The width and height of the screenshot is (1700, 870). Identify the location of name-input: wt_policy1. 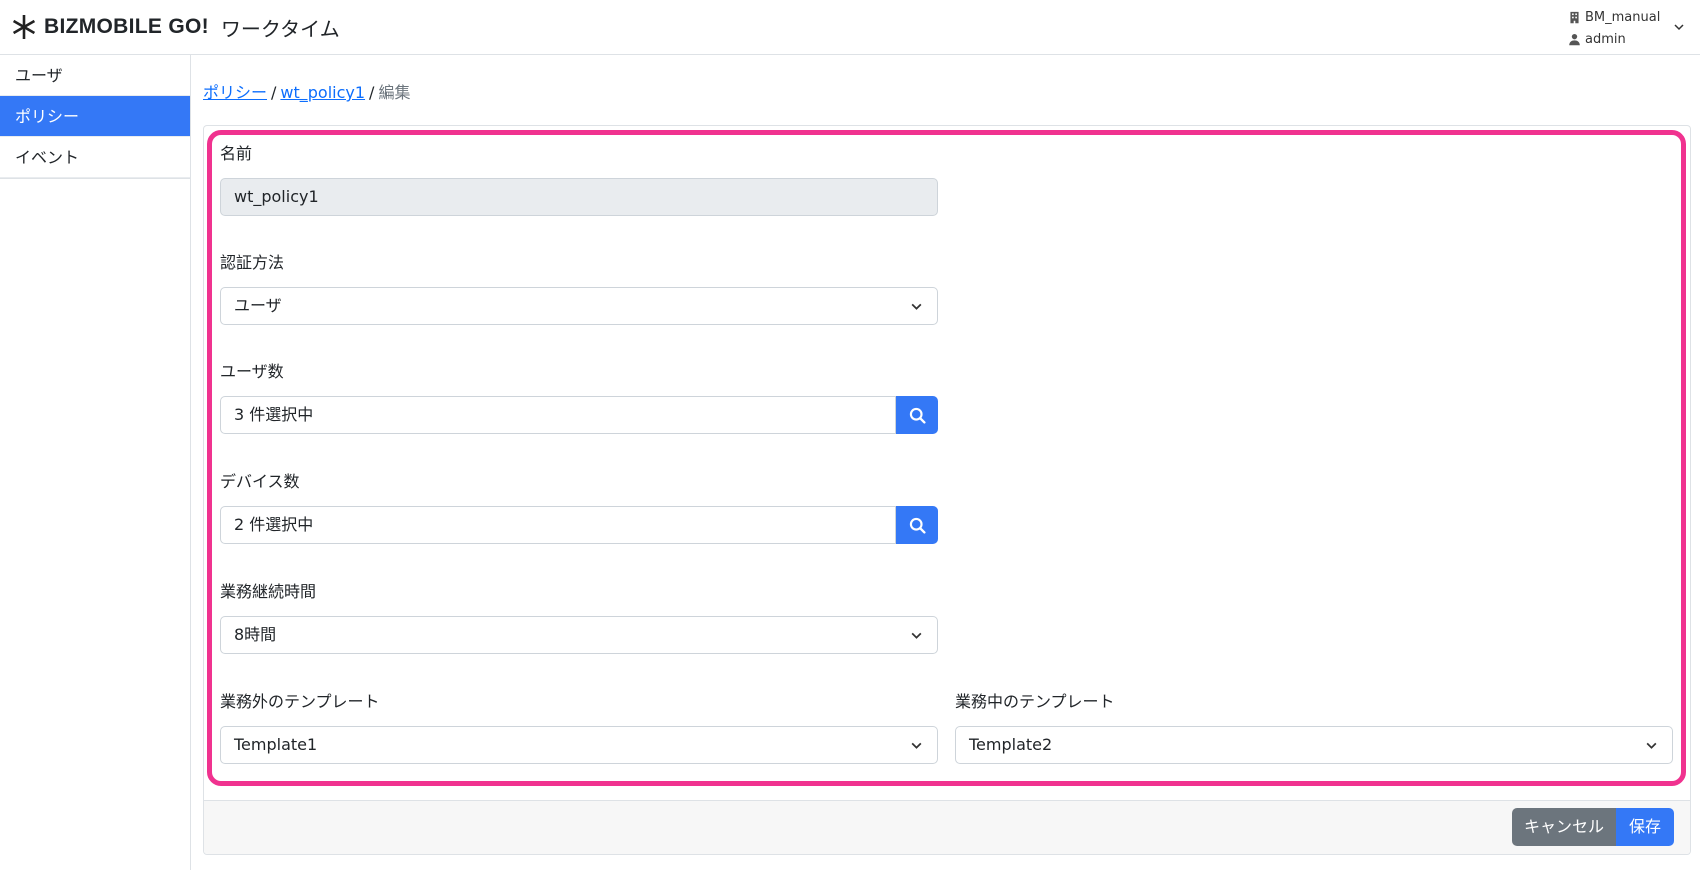
(579, 197).